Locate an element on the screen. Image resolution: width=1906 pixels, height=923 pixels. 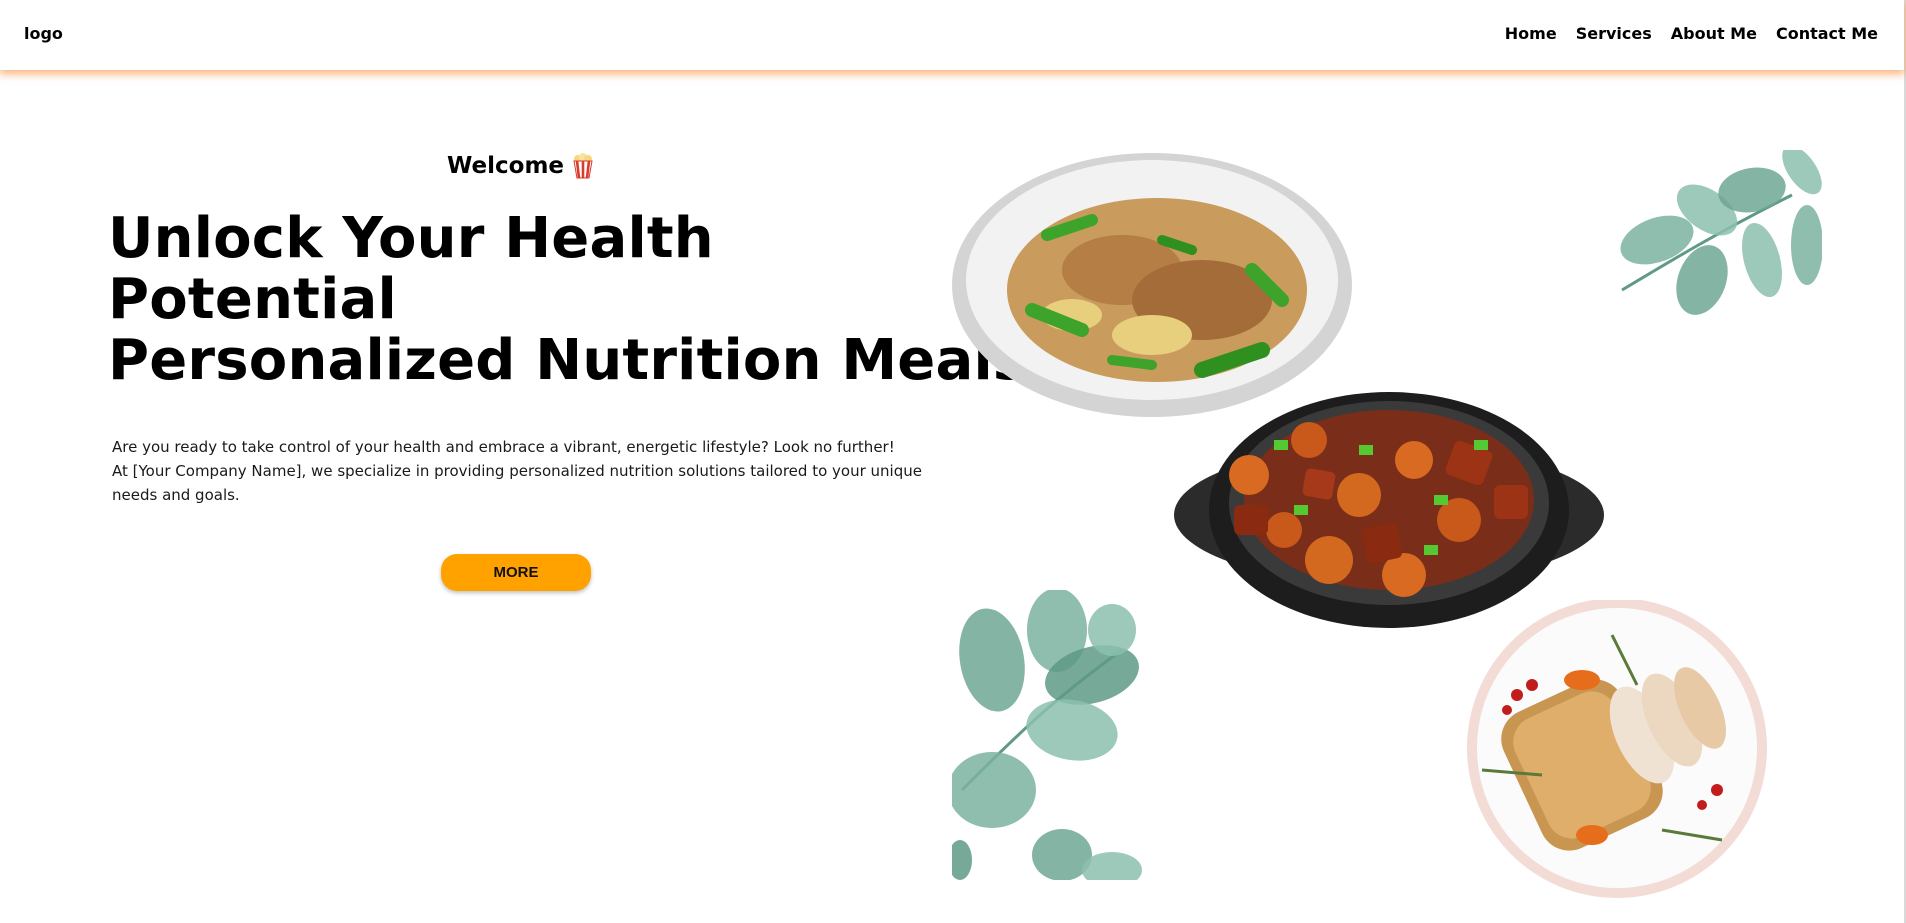
nav-contact-link: Contact Me is located at coordinates (1827, 33).